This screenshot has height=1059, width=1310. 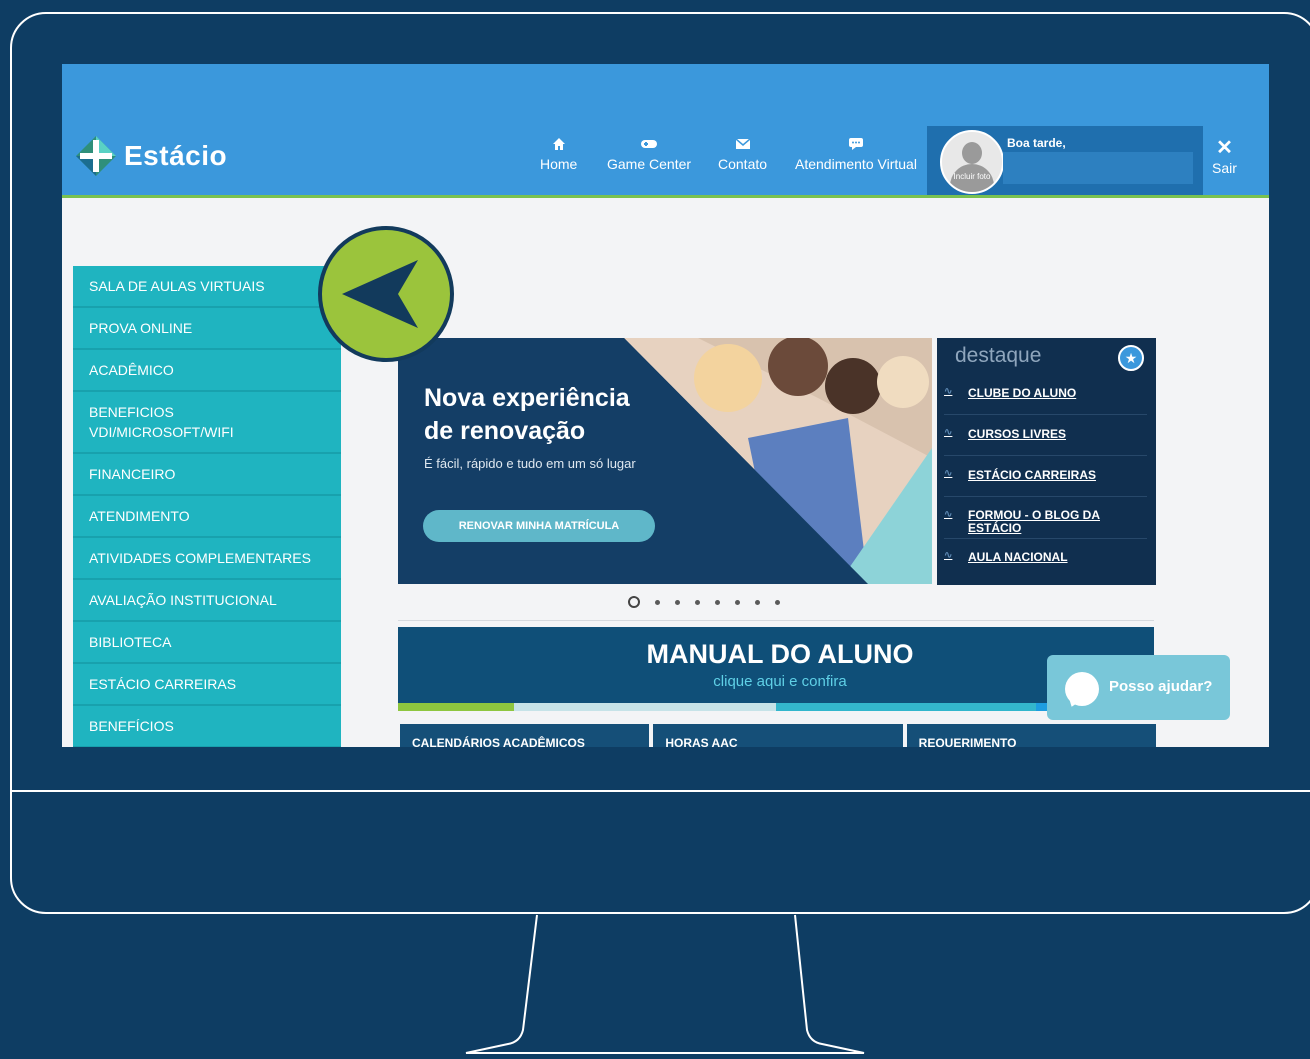 I want to click on estacio-logo: Estácio, so click(x=150, y=156).